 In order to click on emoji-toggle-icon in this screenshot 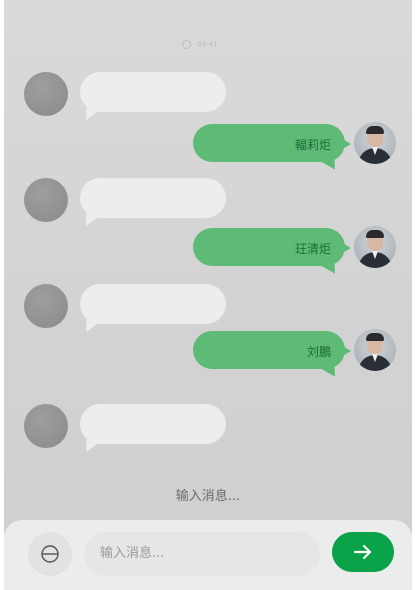, I will do `click(50, 554)`.